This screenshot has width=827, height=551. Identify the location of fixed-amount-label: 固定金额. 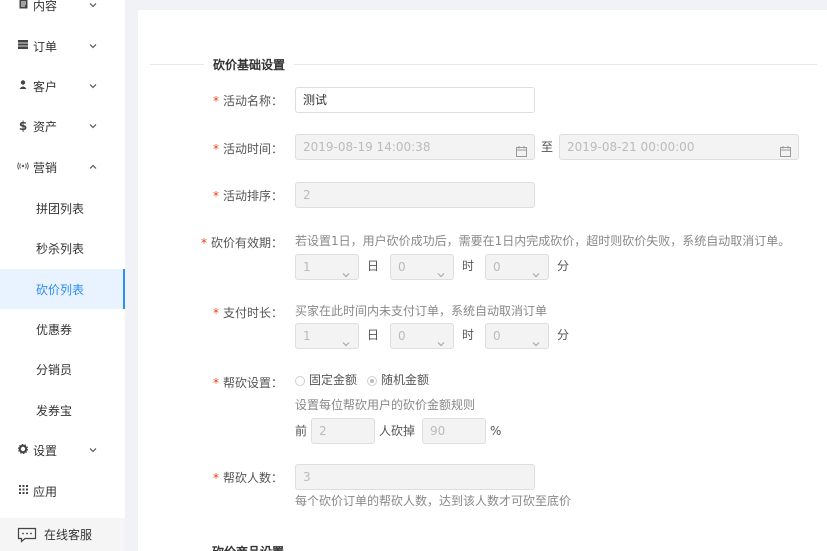
(333, 380).